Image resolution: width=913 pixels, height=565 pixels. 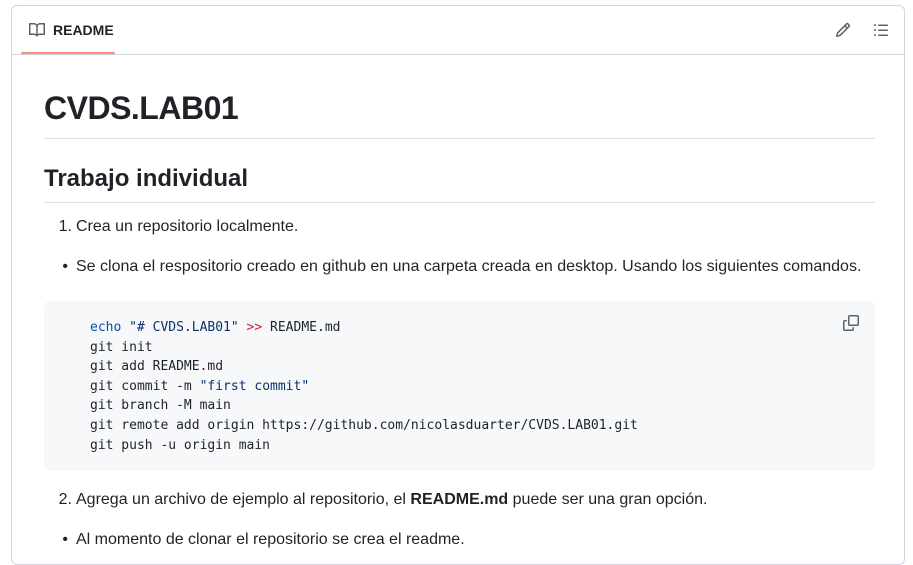 I want to click on list-item: 1. Crea un repositorio localmente., so click(x=171, y=227).